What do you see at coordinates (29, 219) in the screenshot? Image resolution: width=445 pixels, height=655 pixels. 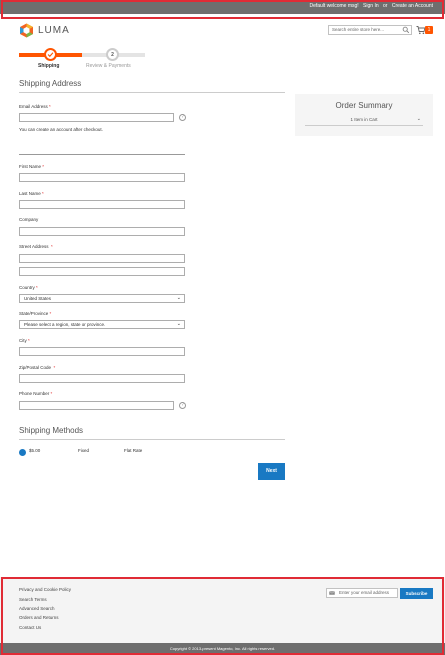 I see `company-label: Company` at bounding box center [29, 219].